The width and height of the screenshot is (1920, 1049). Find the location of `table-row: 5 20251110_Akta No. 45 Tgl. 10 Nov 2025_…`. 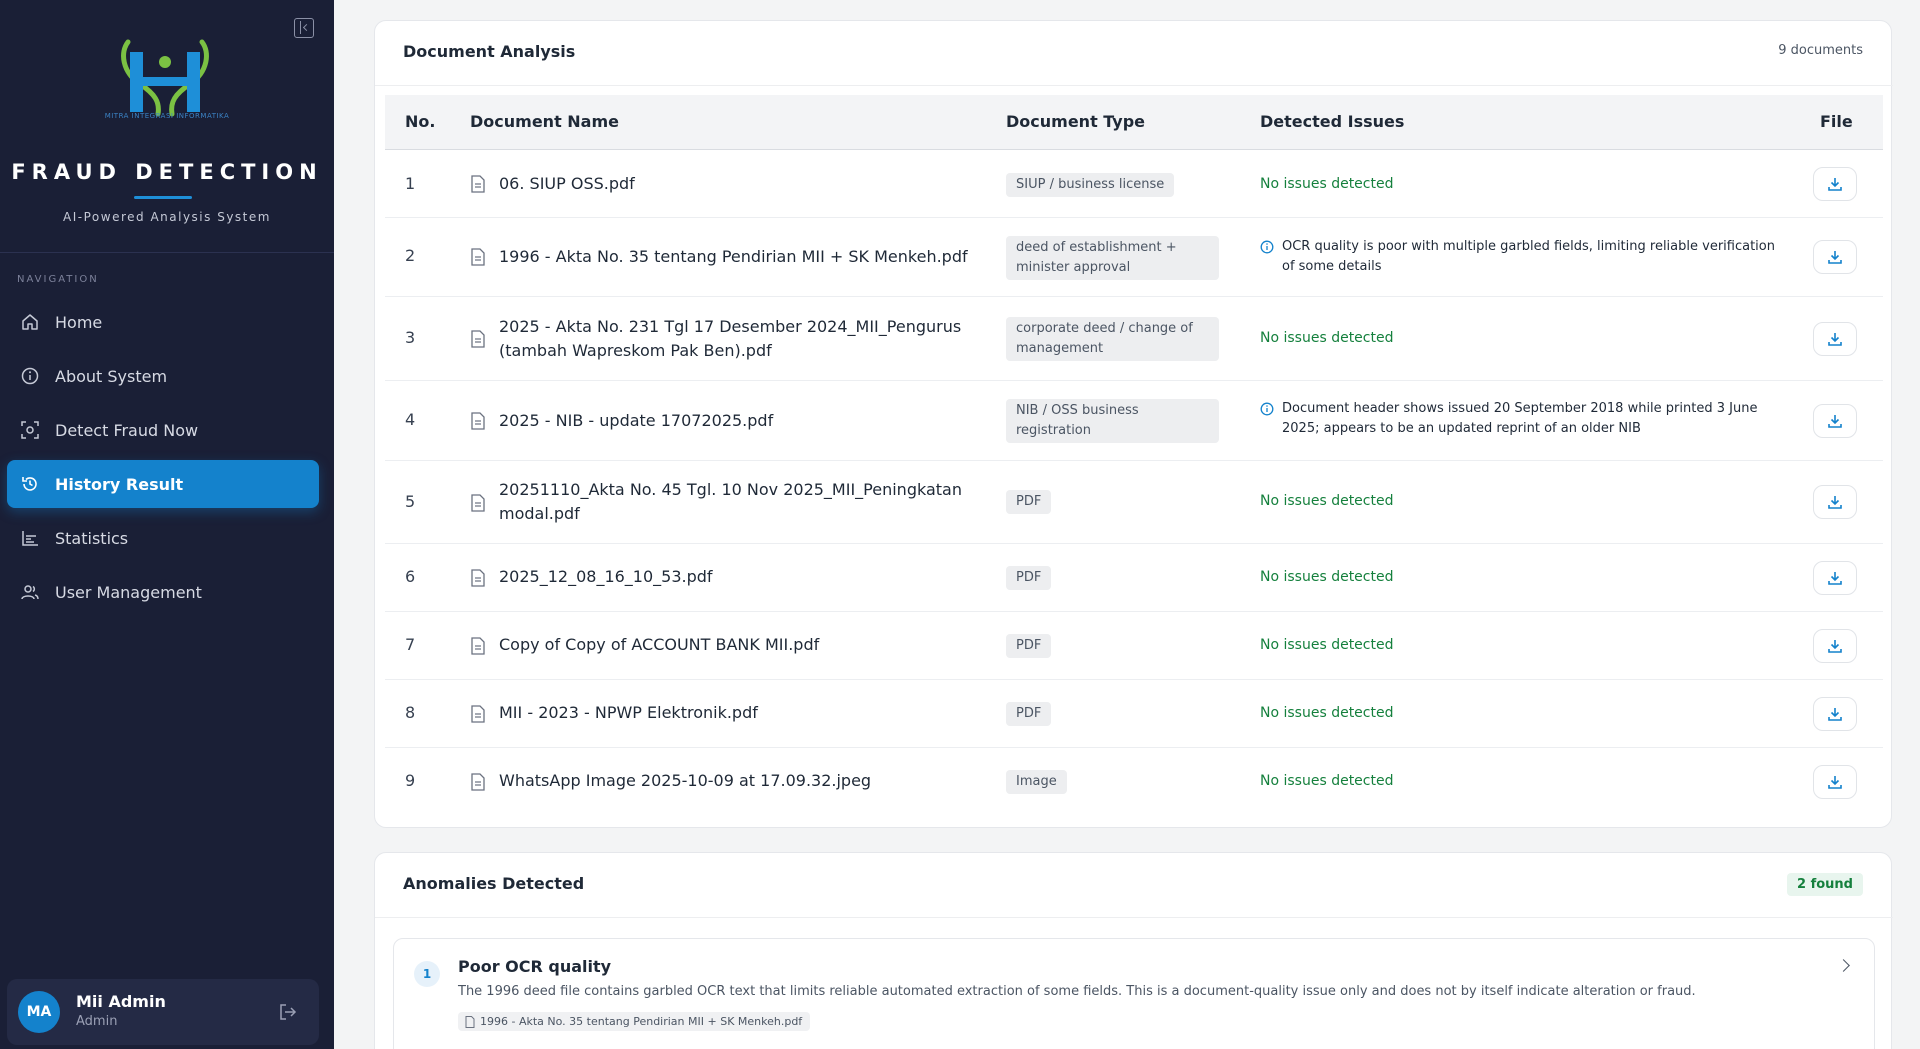

table-row: 5 20251110_Akta No. 45 Tgl. 10 Nov 2025_… is located at coordinates (1134, 502).